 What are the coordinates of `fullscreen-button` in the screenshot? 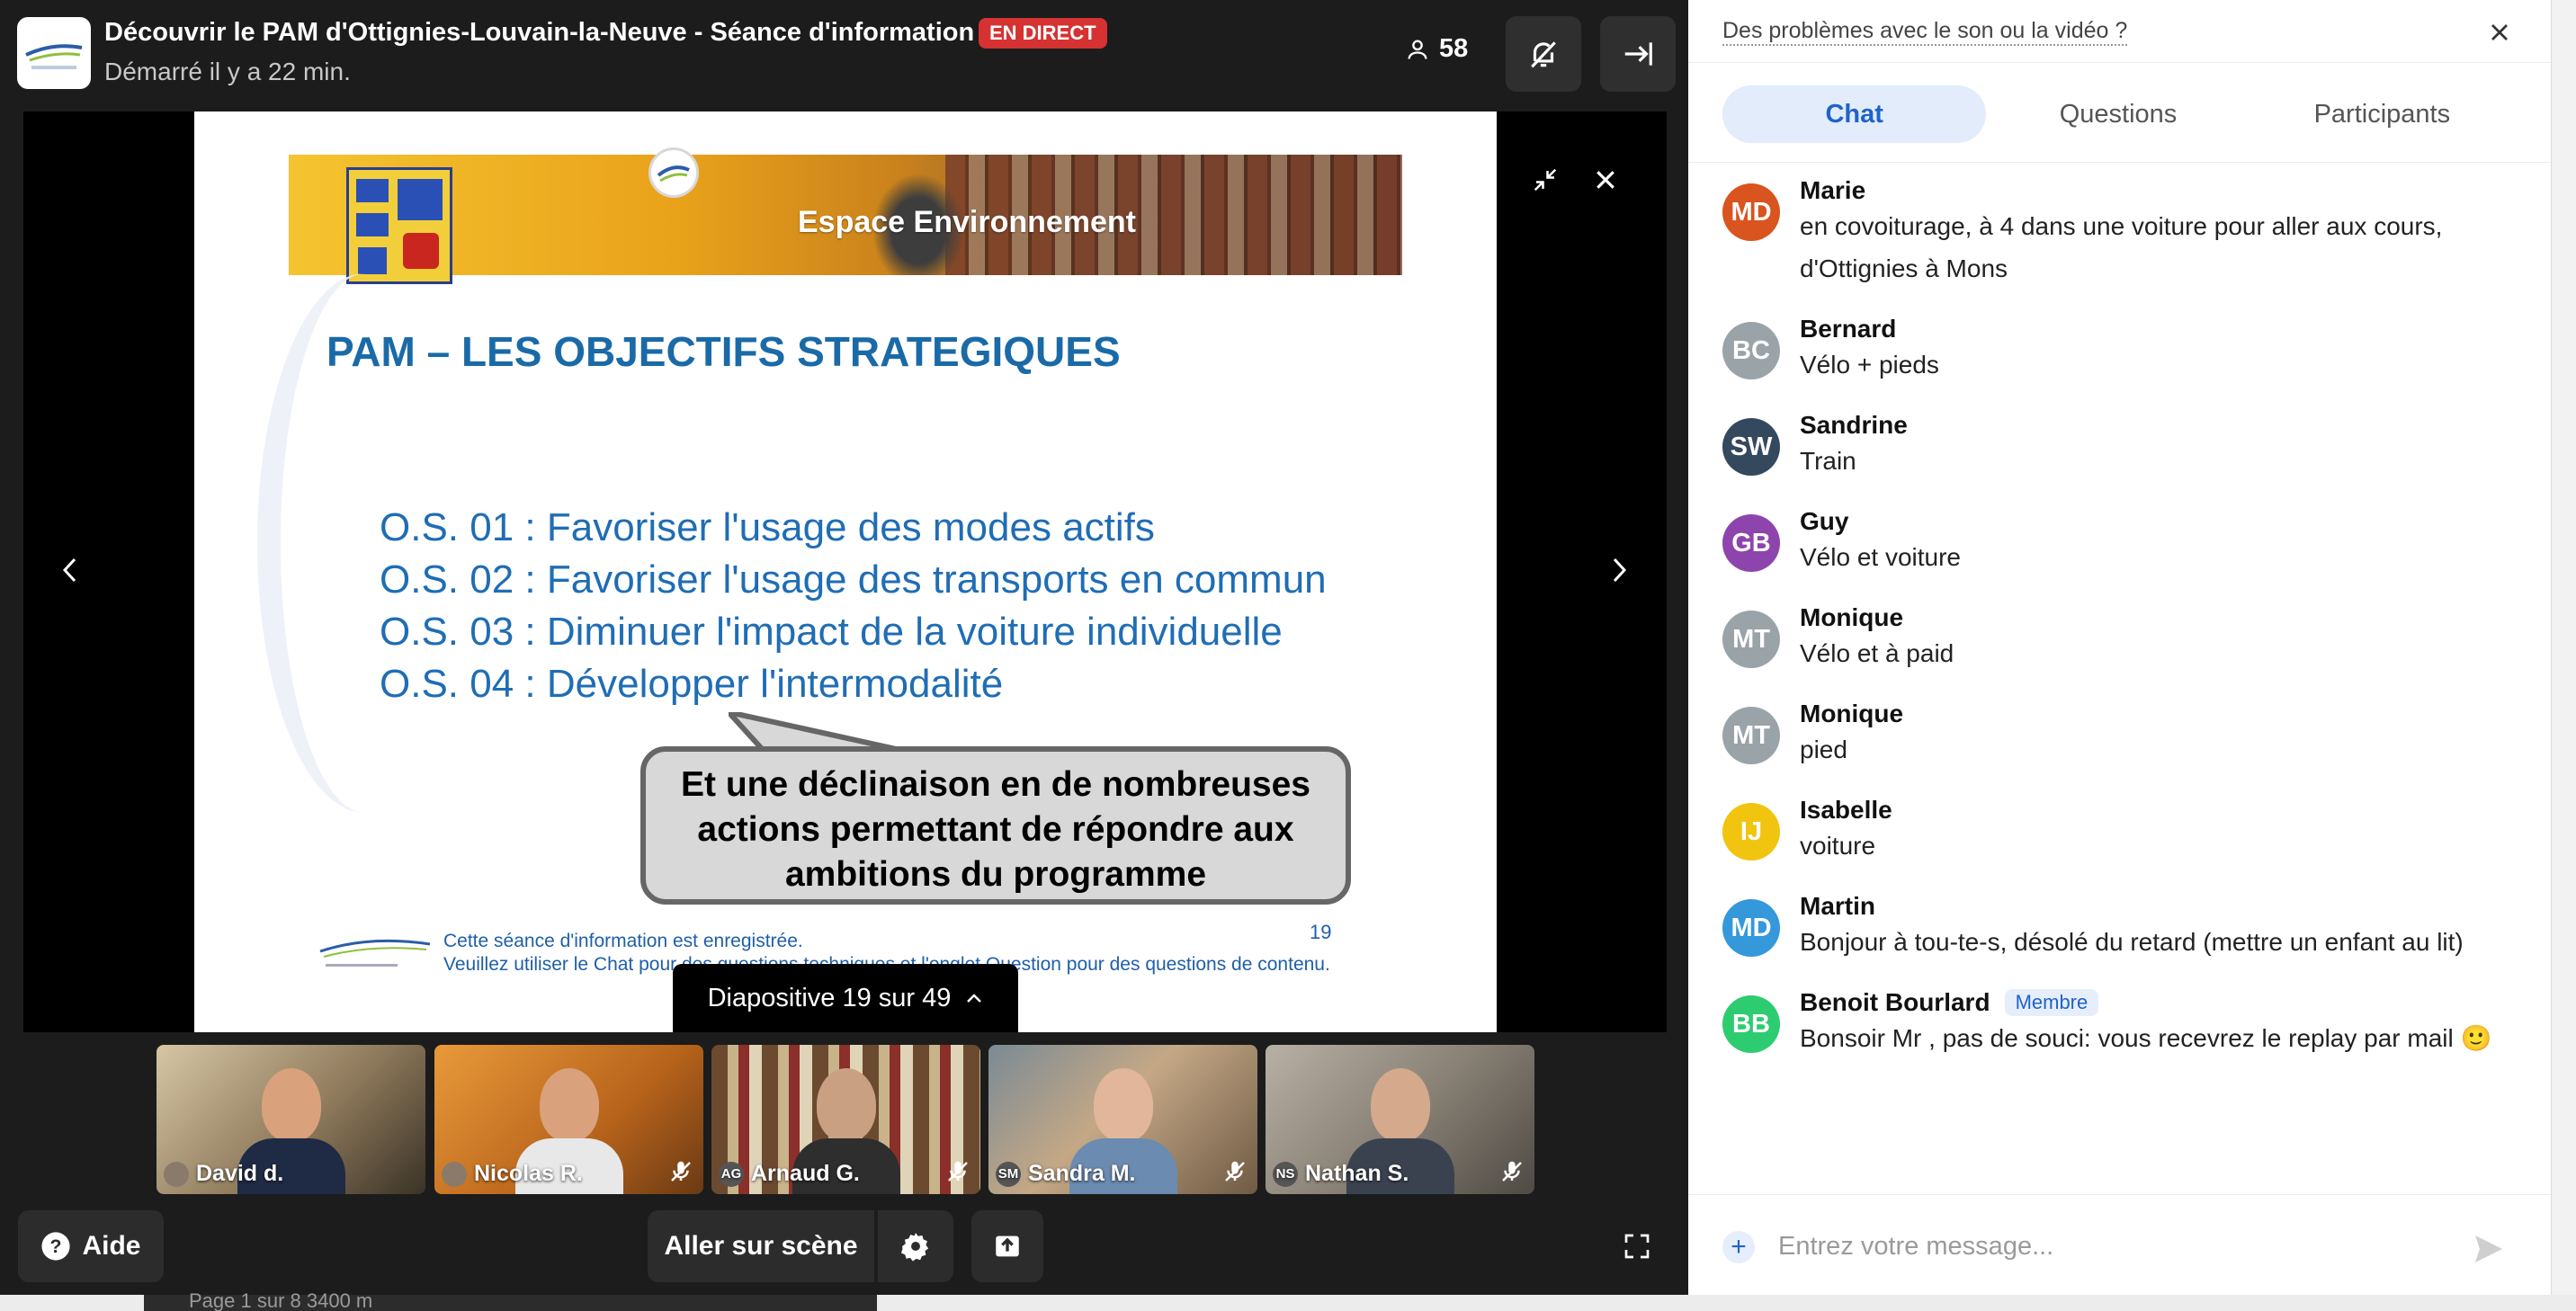 It's located at (1637, 1246).